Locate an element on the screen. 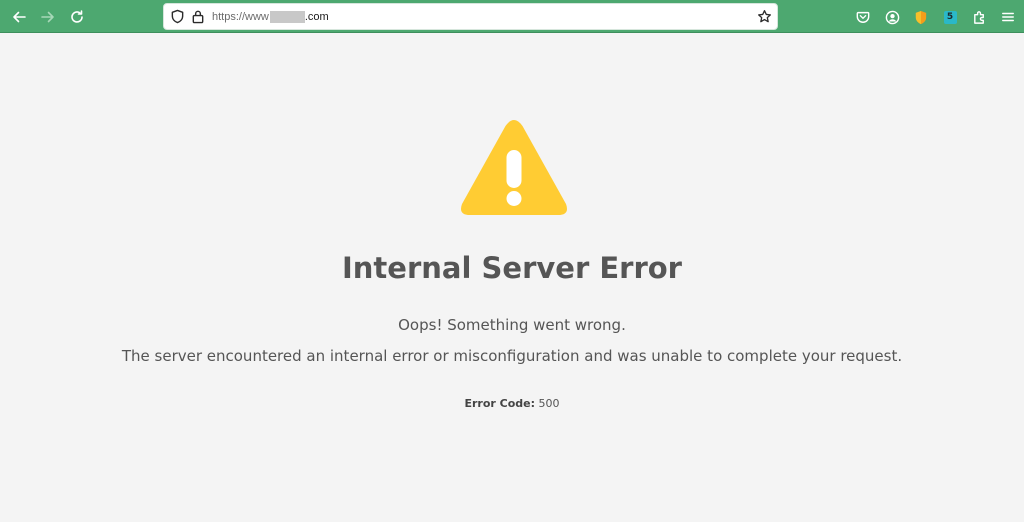  extension-badge-button: 5 is located at coordinates (950, 17).